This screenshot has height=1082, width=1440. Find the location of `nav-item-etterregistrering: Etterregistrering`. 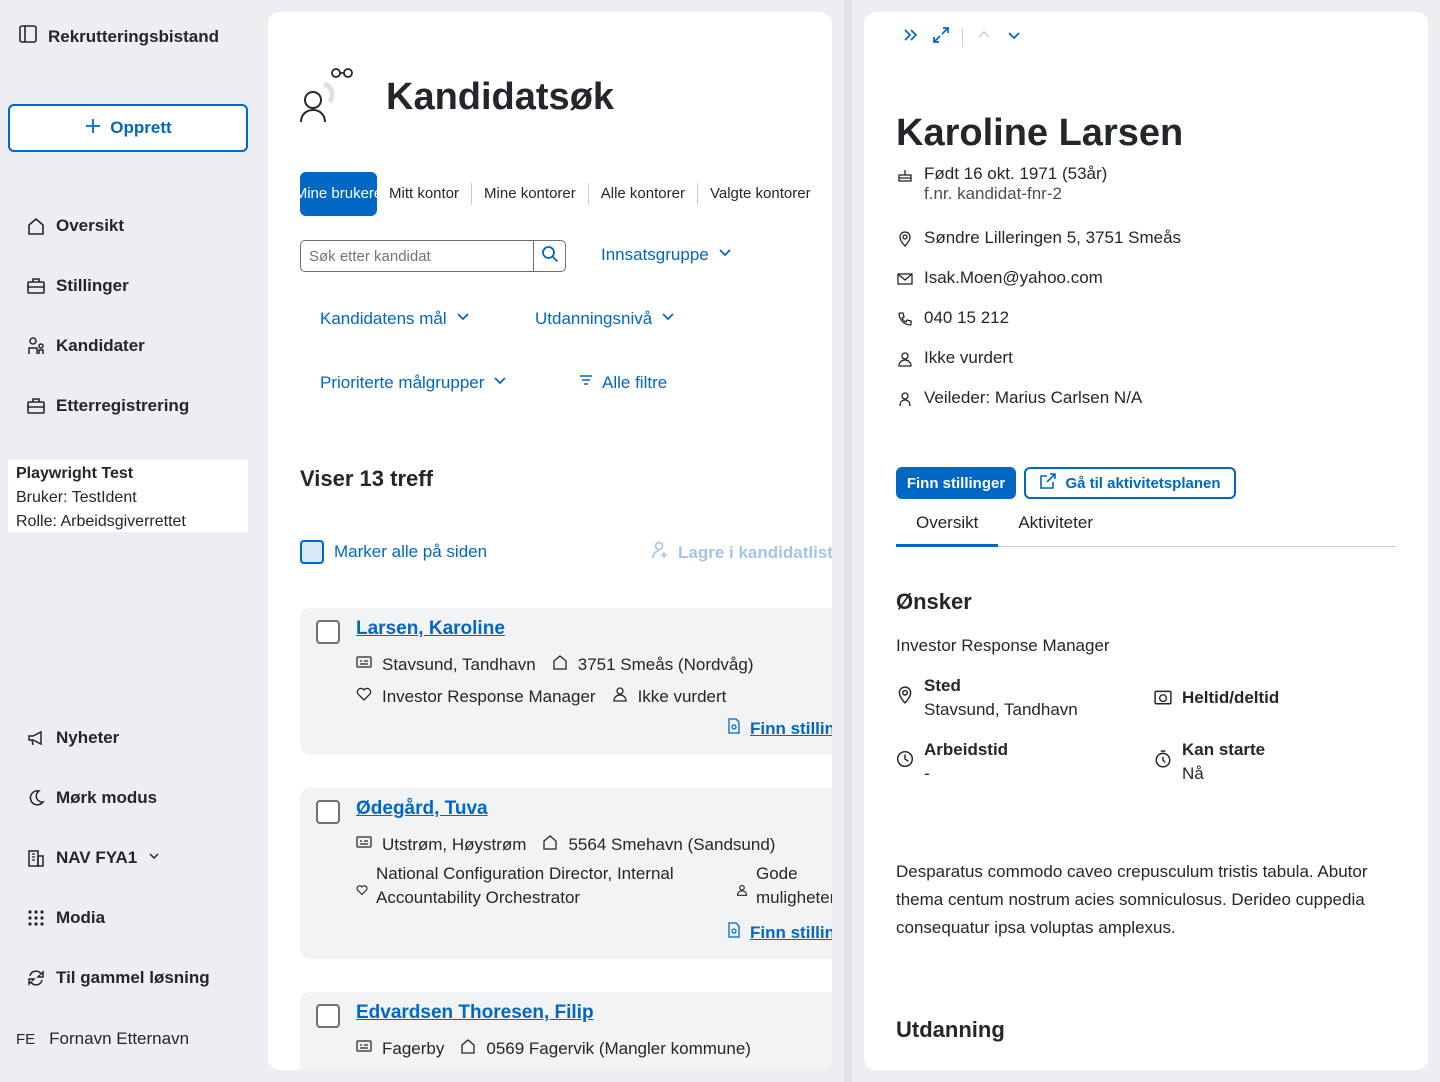

nav-item-etterregistrering: Etterregistrering is located at coordinates (107, 406).